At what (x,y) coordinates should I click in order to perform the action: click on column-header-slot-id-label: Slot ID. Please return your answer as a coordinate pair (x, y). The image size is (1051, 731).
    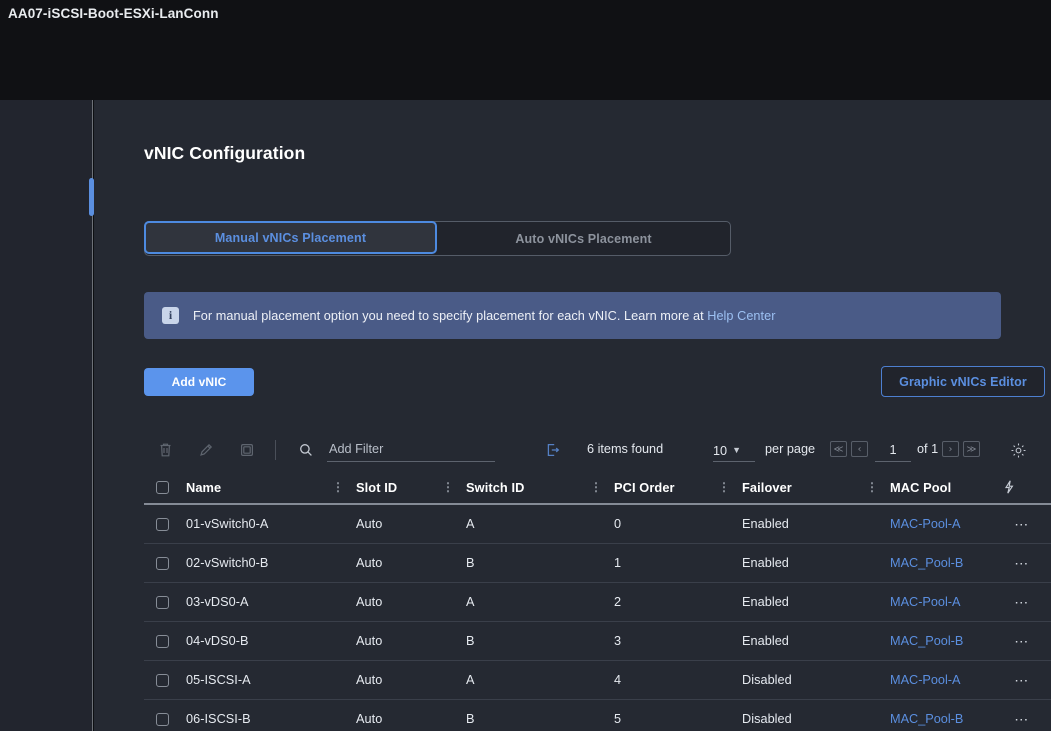
    Looking at the image, I should click on (377, 487).